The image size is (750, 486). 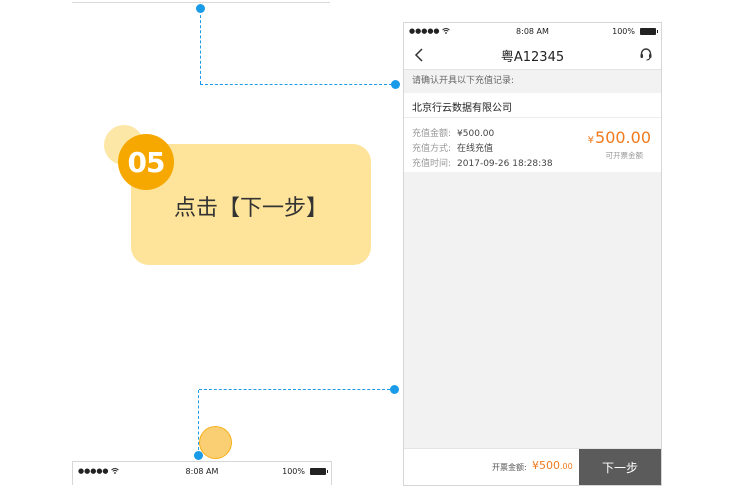 I want to click on next-step-button: 下一步, so click(x=620, y=467).